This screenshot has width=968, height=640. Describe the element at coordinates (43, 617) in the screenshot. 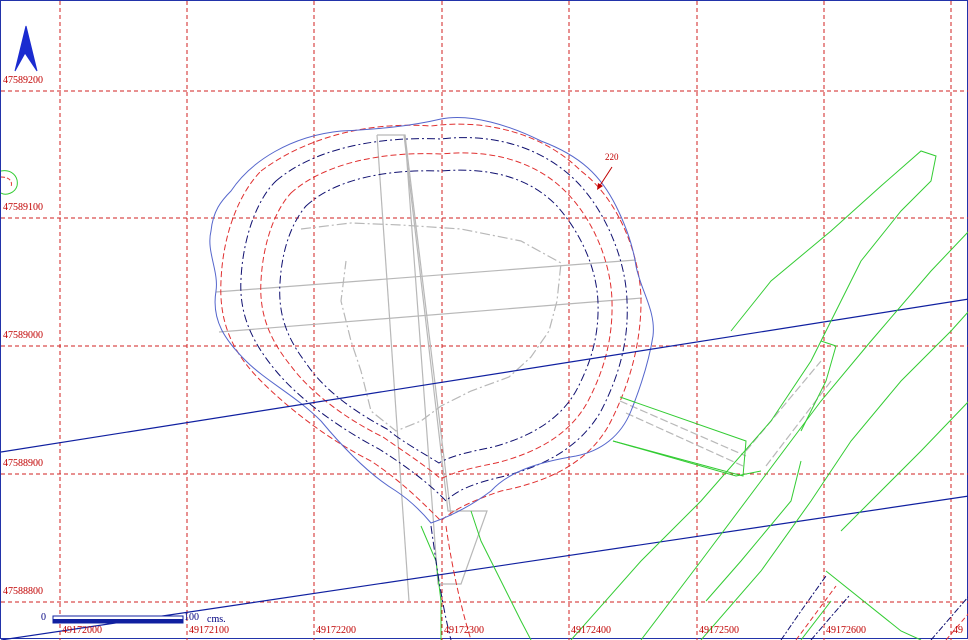

I see `scale-start-label: 0` at that location.